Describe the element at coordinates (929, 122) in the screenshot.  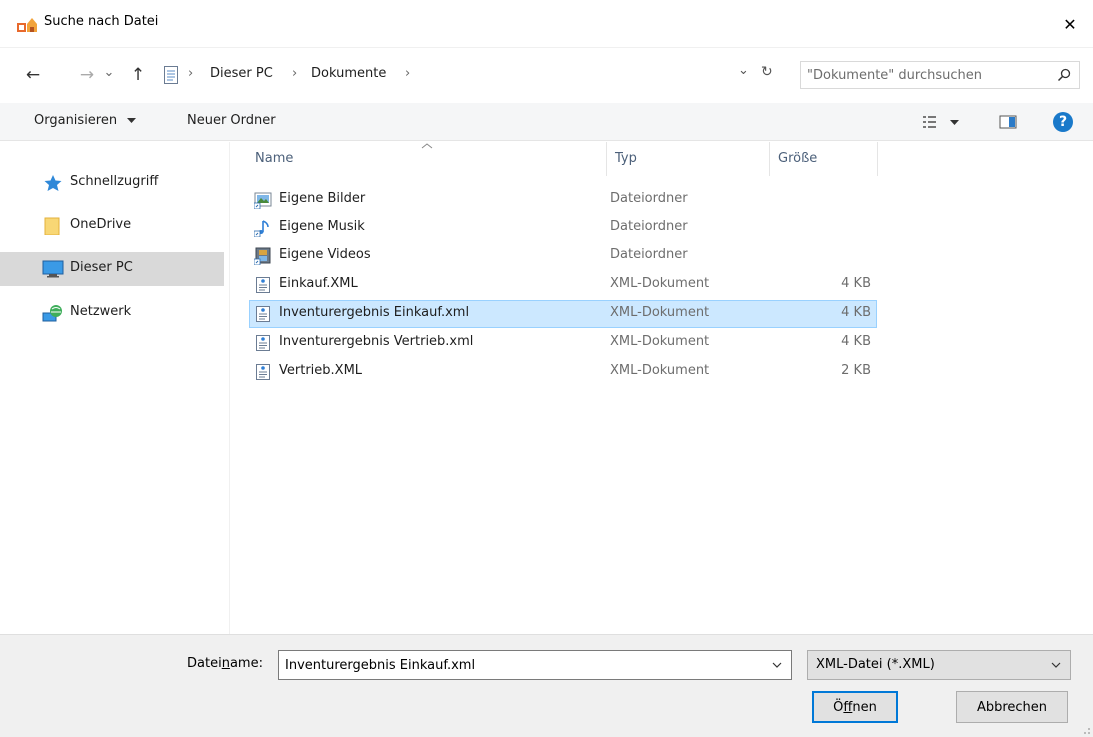
I see `details-view-icon` at that location.